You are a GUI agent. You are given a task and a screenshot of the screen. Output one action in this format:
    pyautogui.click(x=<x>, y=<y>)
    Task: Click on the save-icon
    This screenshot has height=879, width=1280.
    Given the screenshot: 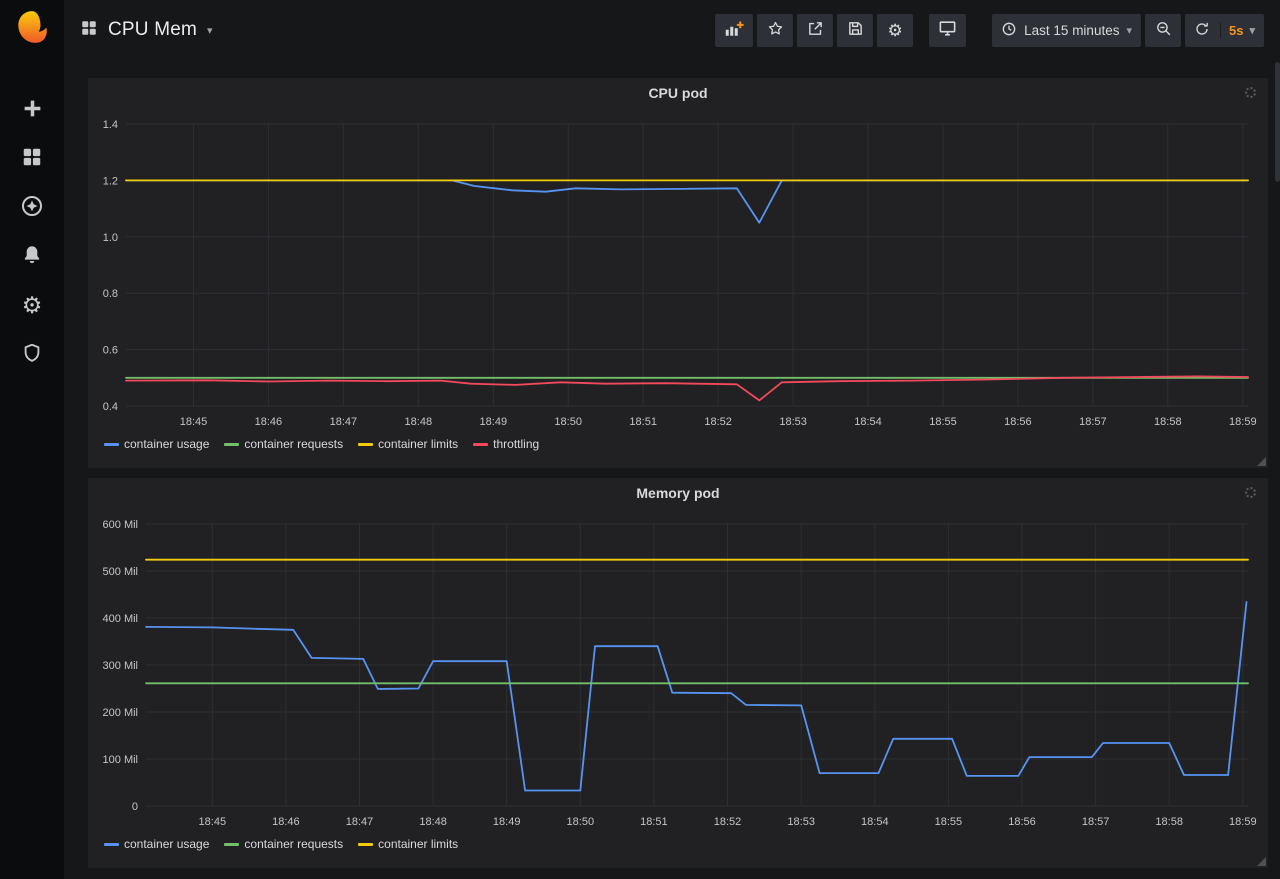 What is the action you would take?
    pyautogui.click(x=855, y=30)
    